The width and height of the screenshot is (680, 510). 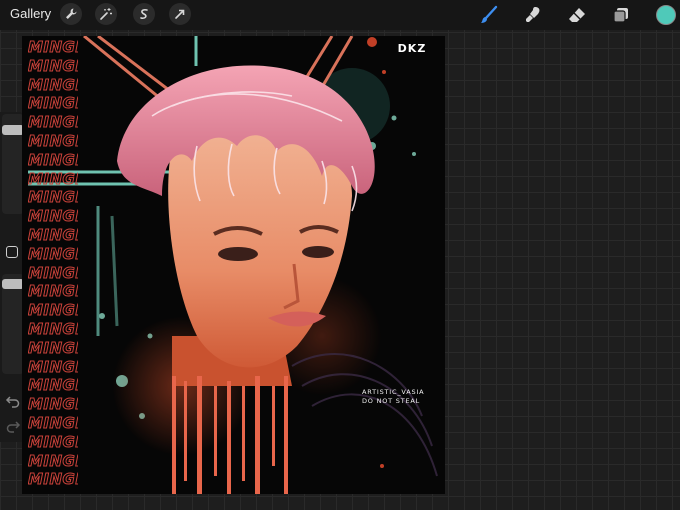 What do you see at coordinates (13, 283) in the screenshot?
I see `opacity-slider-thumb` at bounding box center [13, 283].